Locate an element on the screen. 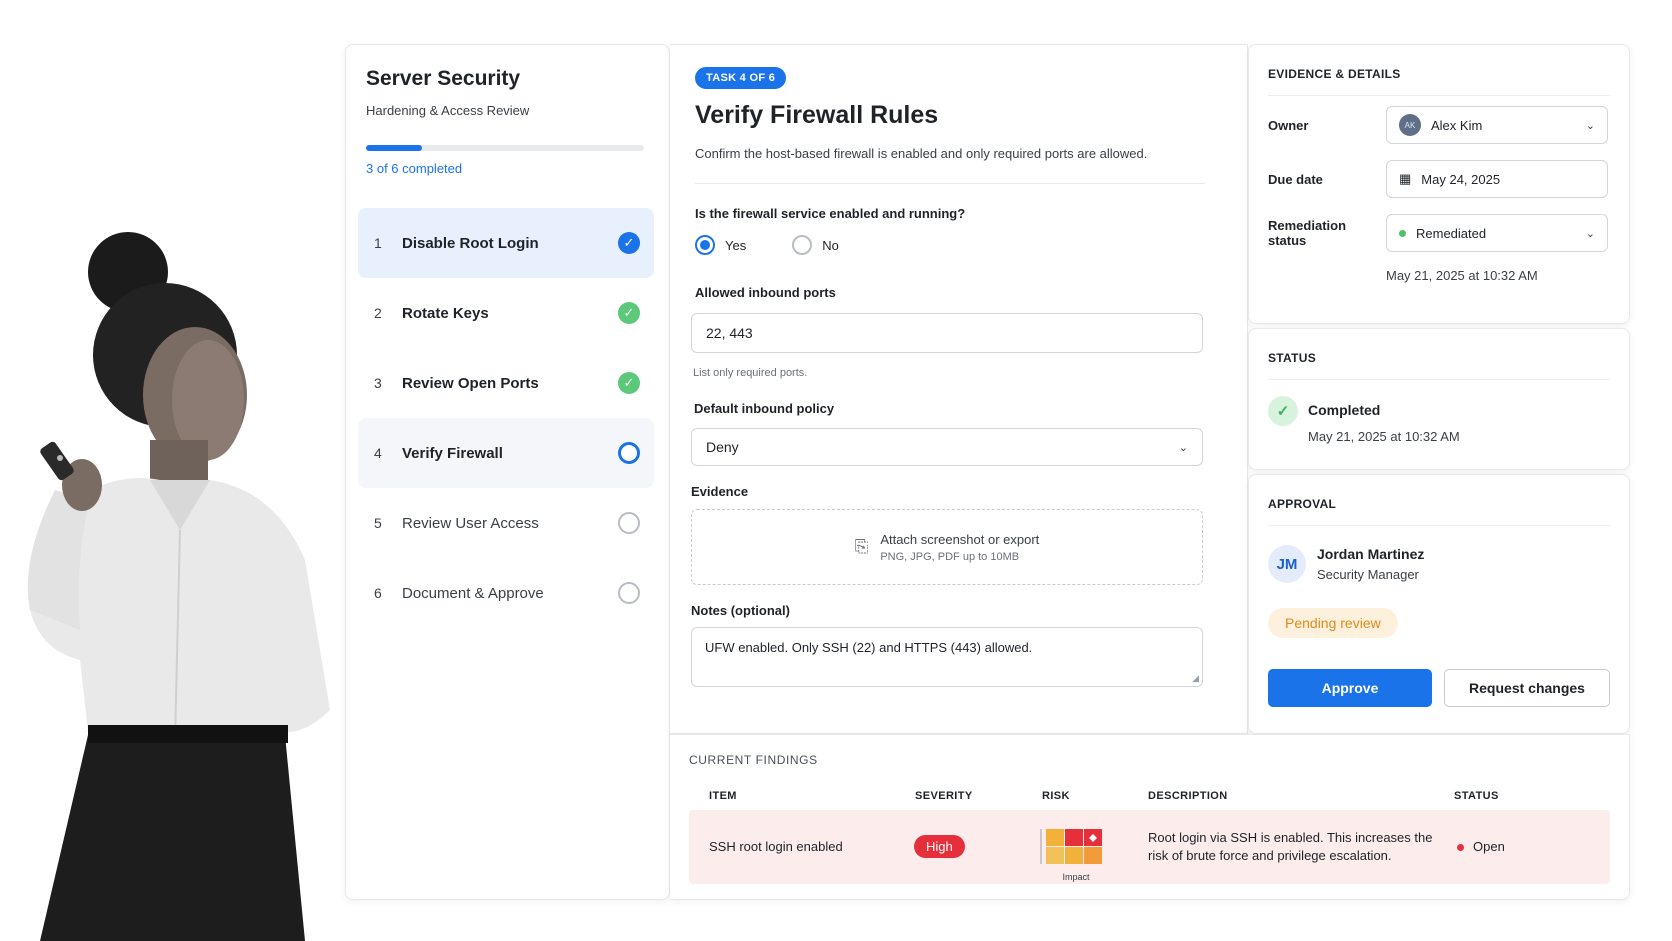 This screenshot has width=1672, height=941. remediation-select: Remediated ⌄ is located at coordinates (1497, 233).